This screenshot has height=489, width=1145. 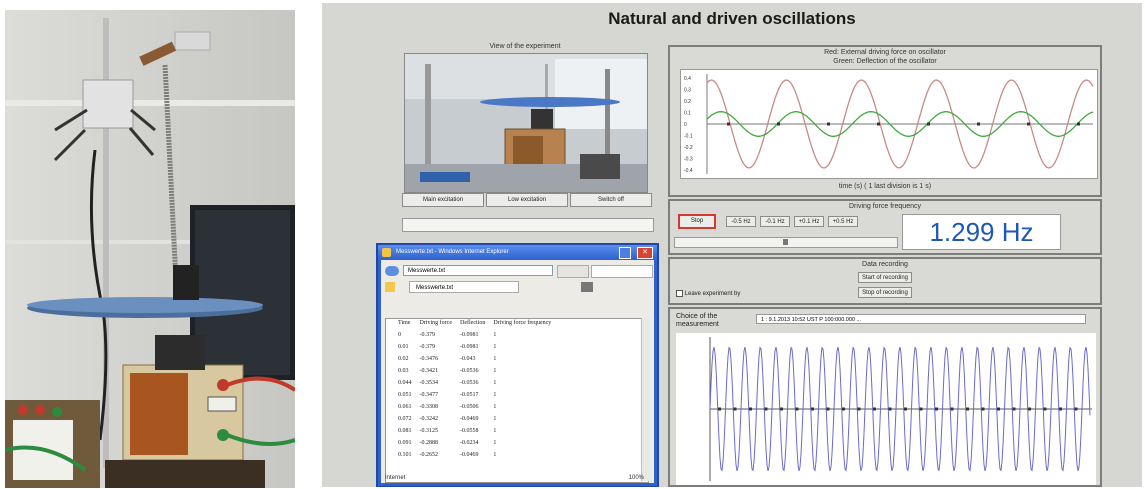 I want to click on tab-messwerte: Messwerte.txt, so click(x=464, y=287).